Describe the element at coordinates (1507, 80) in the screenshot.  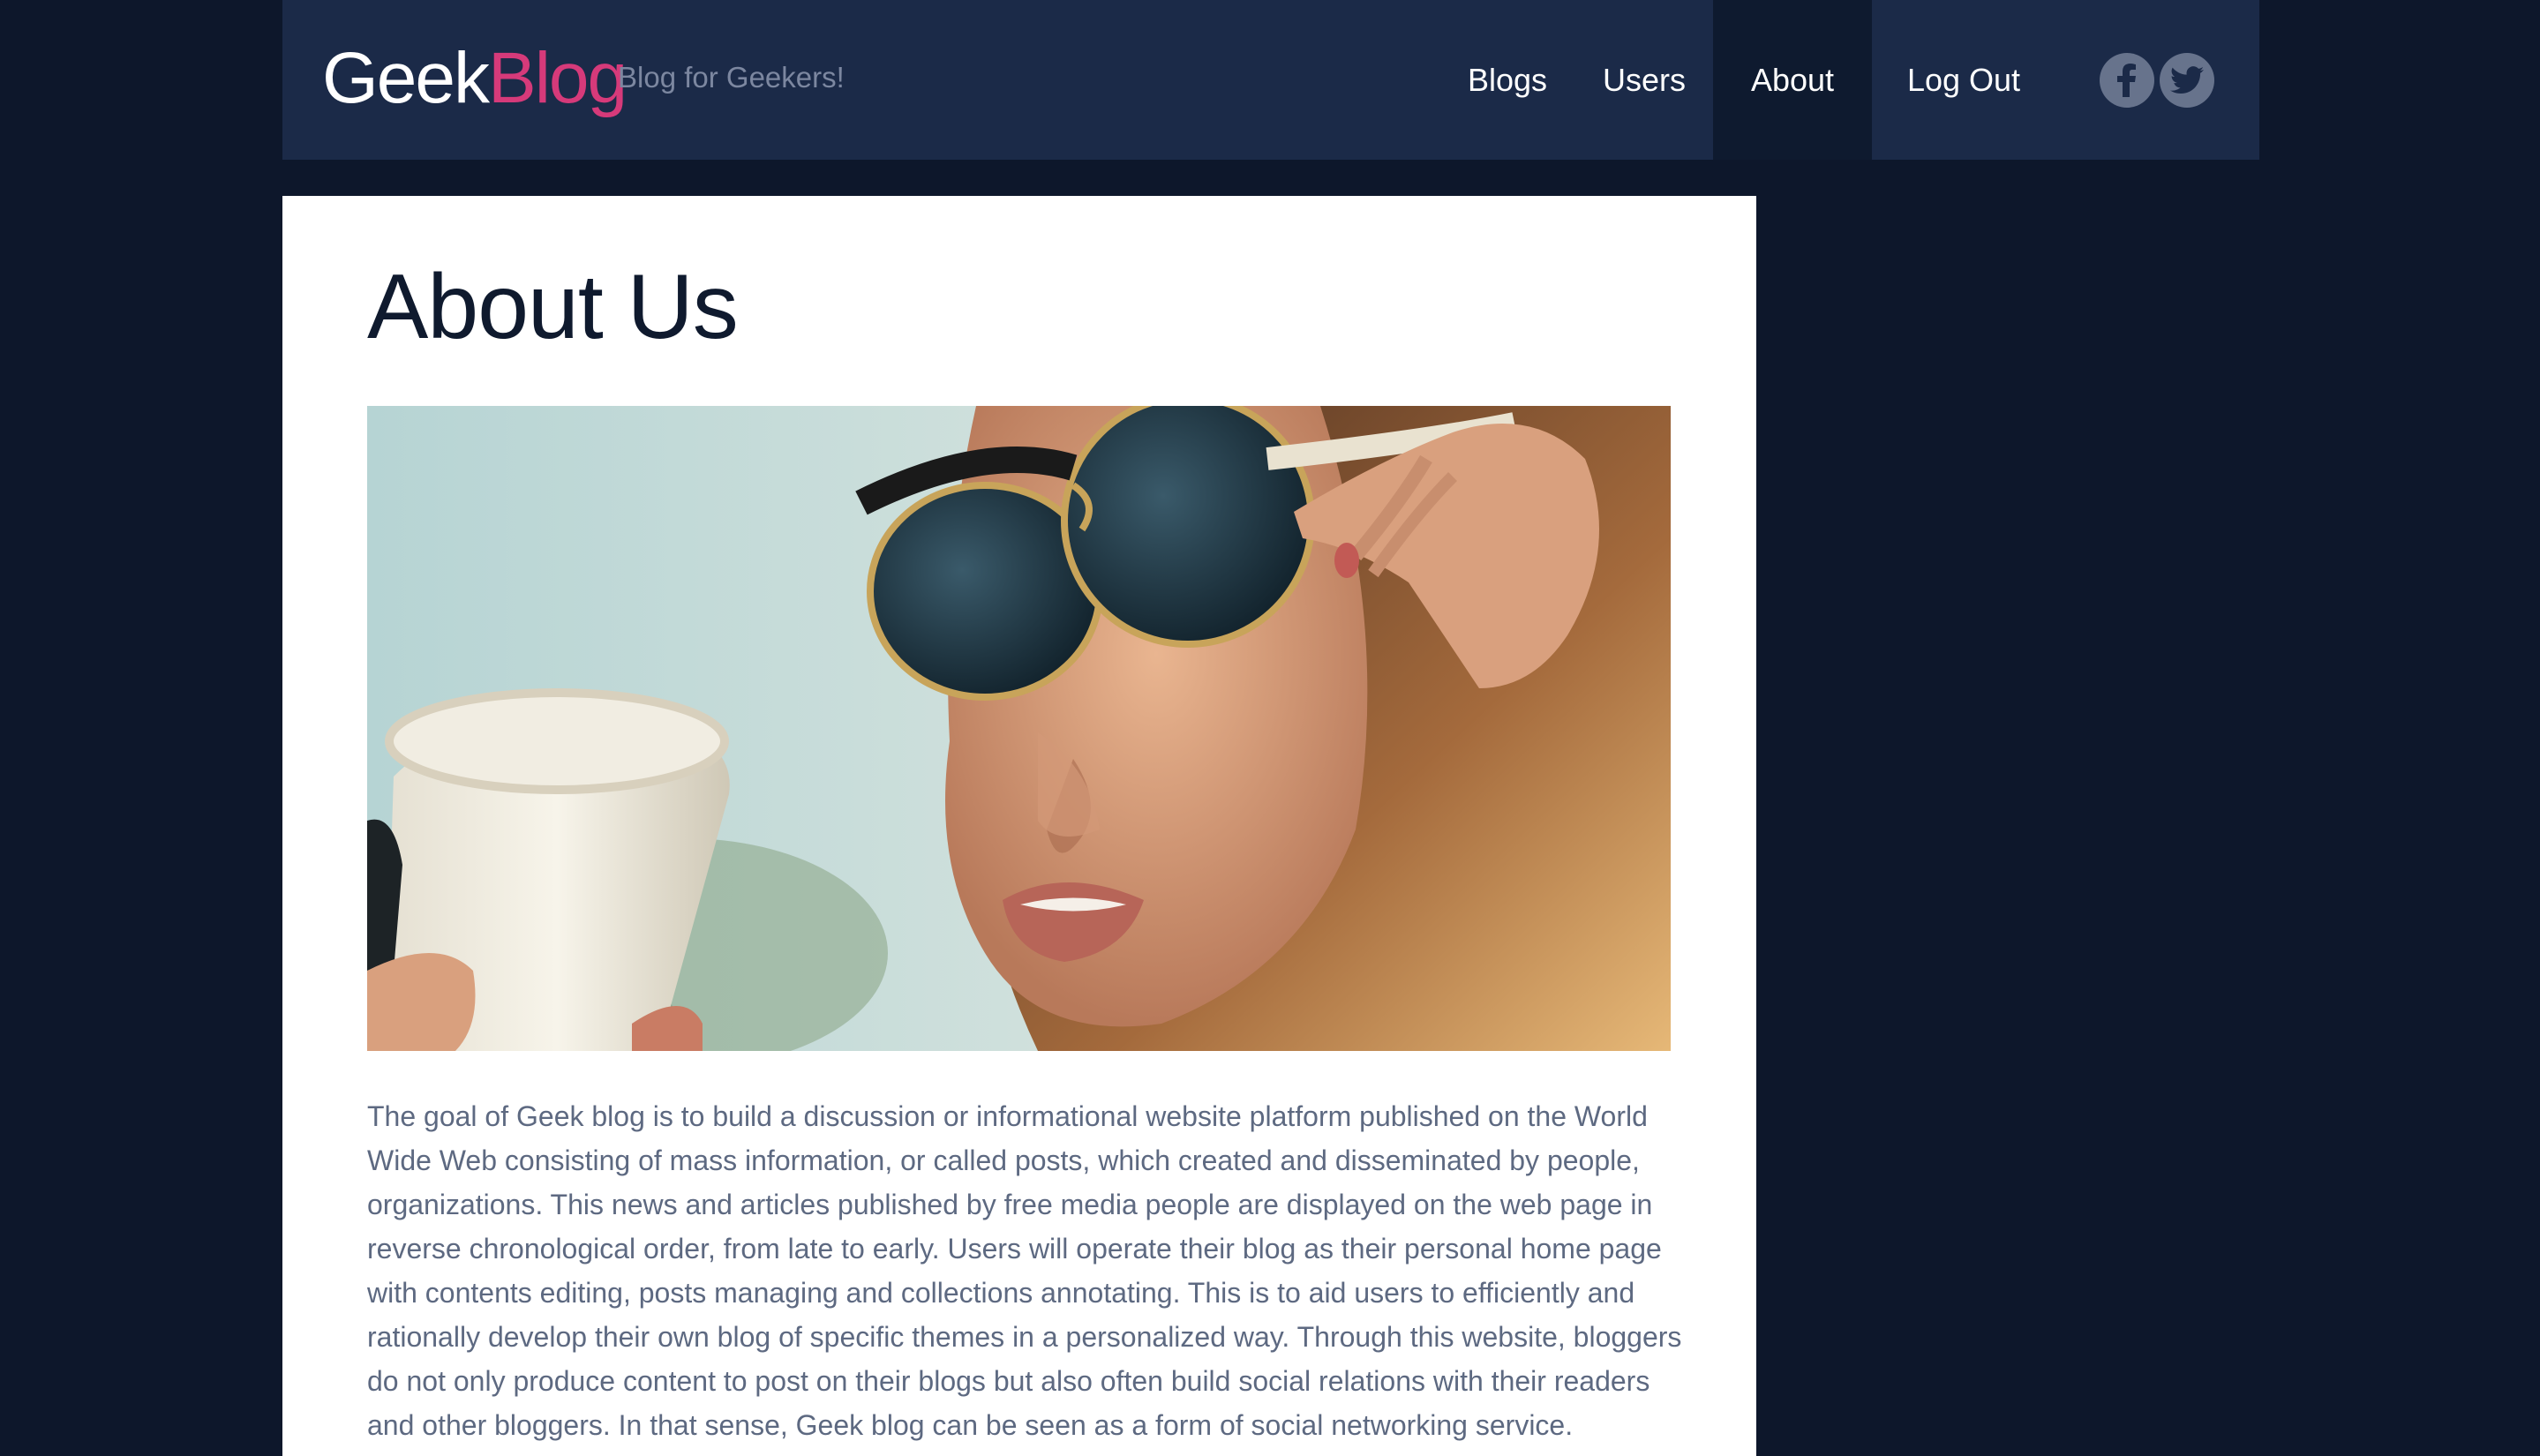
I see `nav-item-blogs: Blogs` at that location.